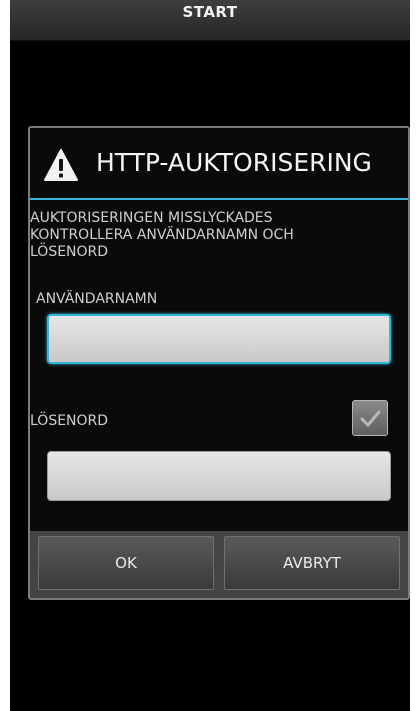 Image resolution: width=417 pixels, height=711 pixels. Describe the element at coordinates (61, 165) in the screenshot. I see `warning-triangle-icon` at that location.